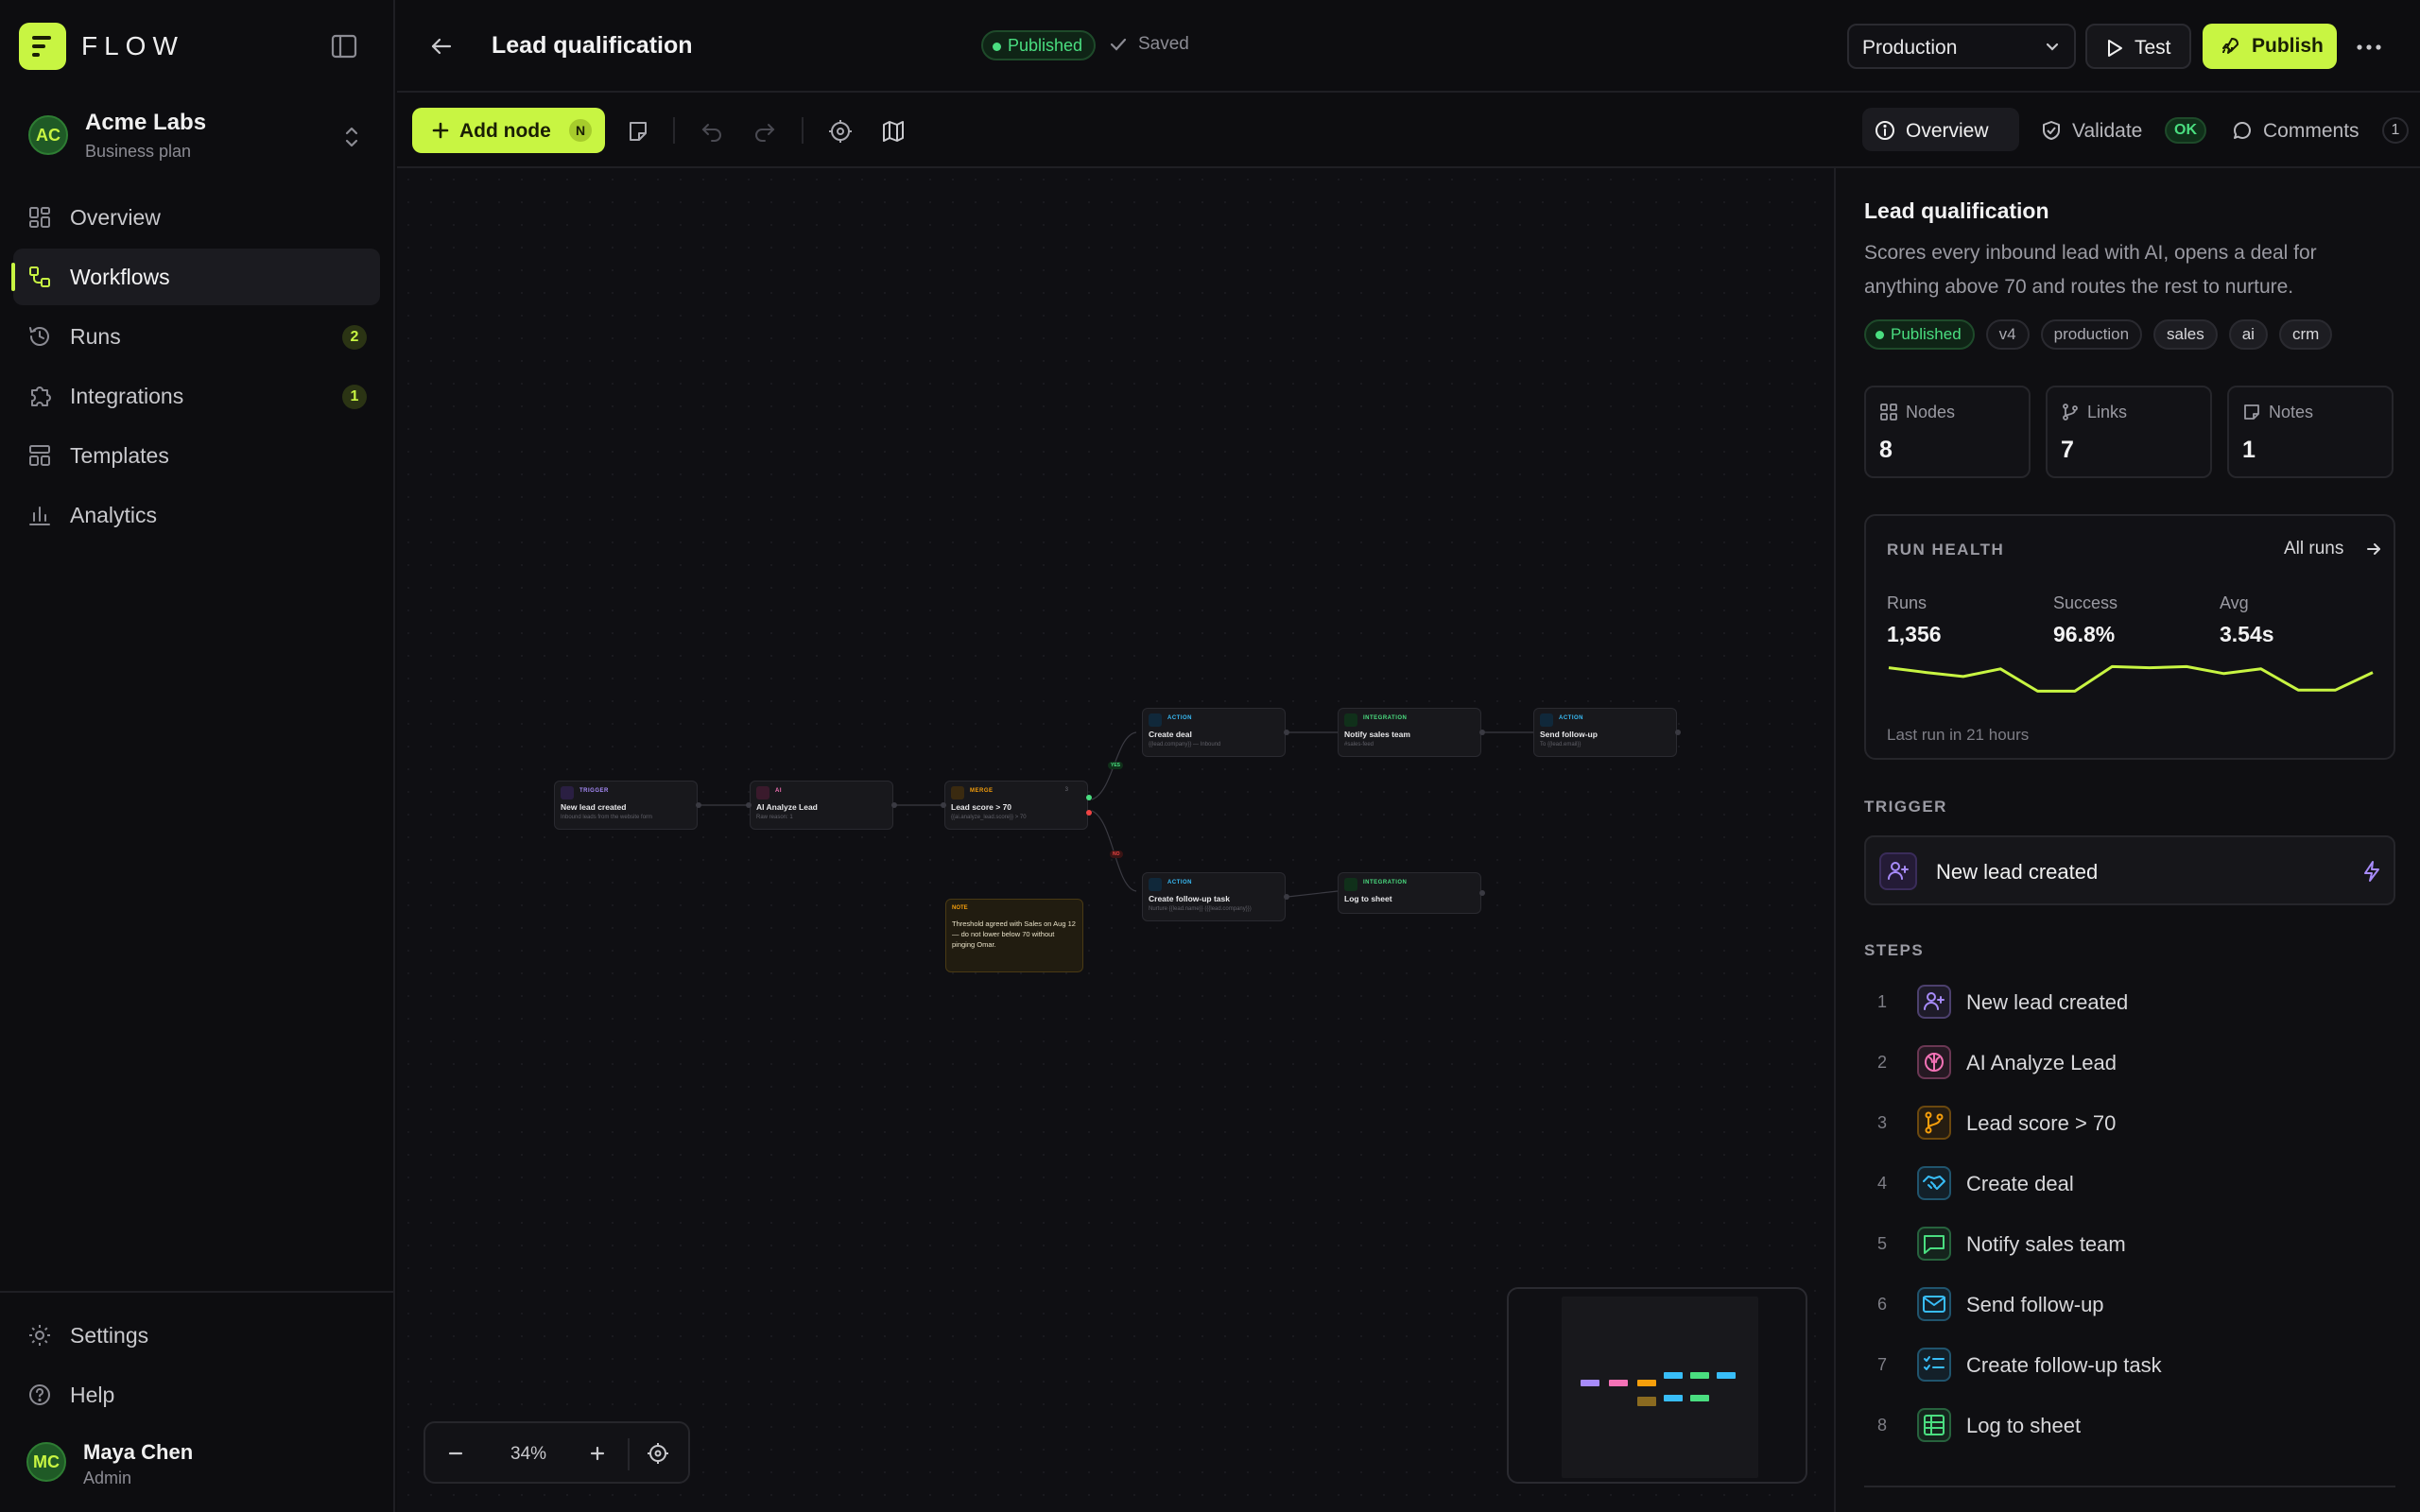  What do you see at coordinates (638, 131) in the screenshot?
I see `note-button` at bounding box center [638, 131].